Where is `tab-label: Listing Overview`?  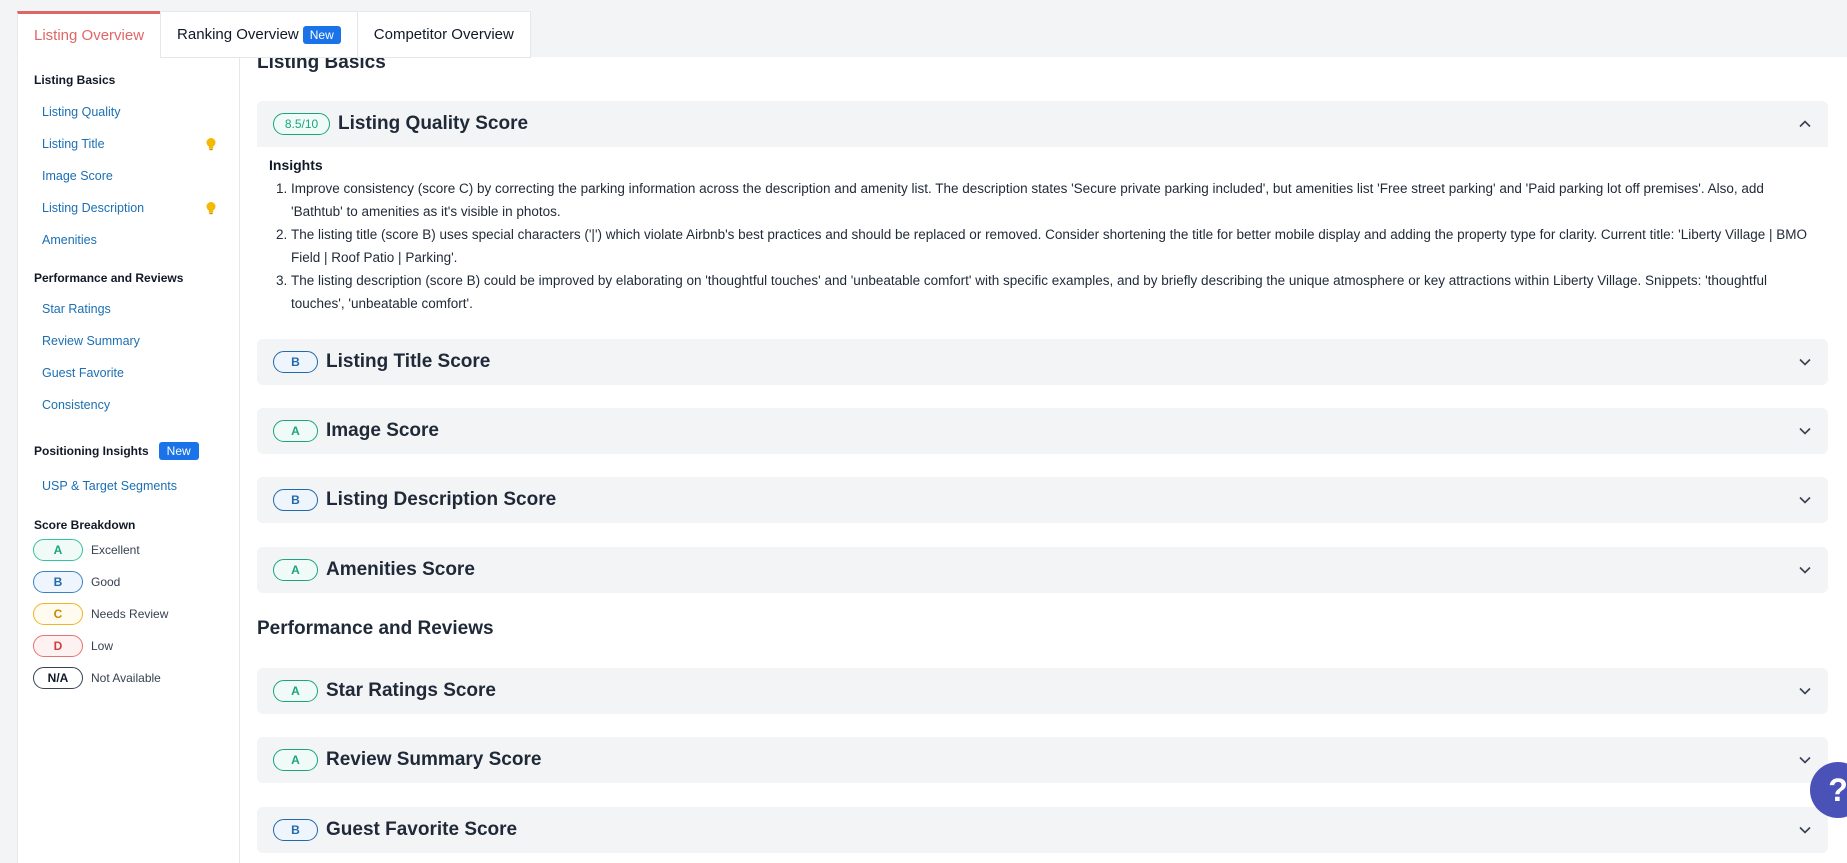 tab-label: Listing Overview is located at coordinates (89, 35).